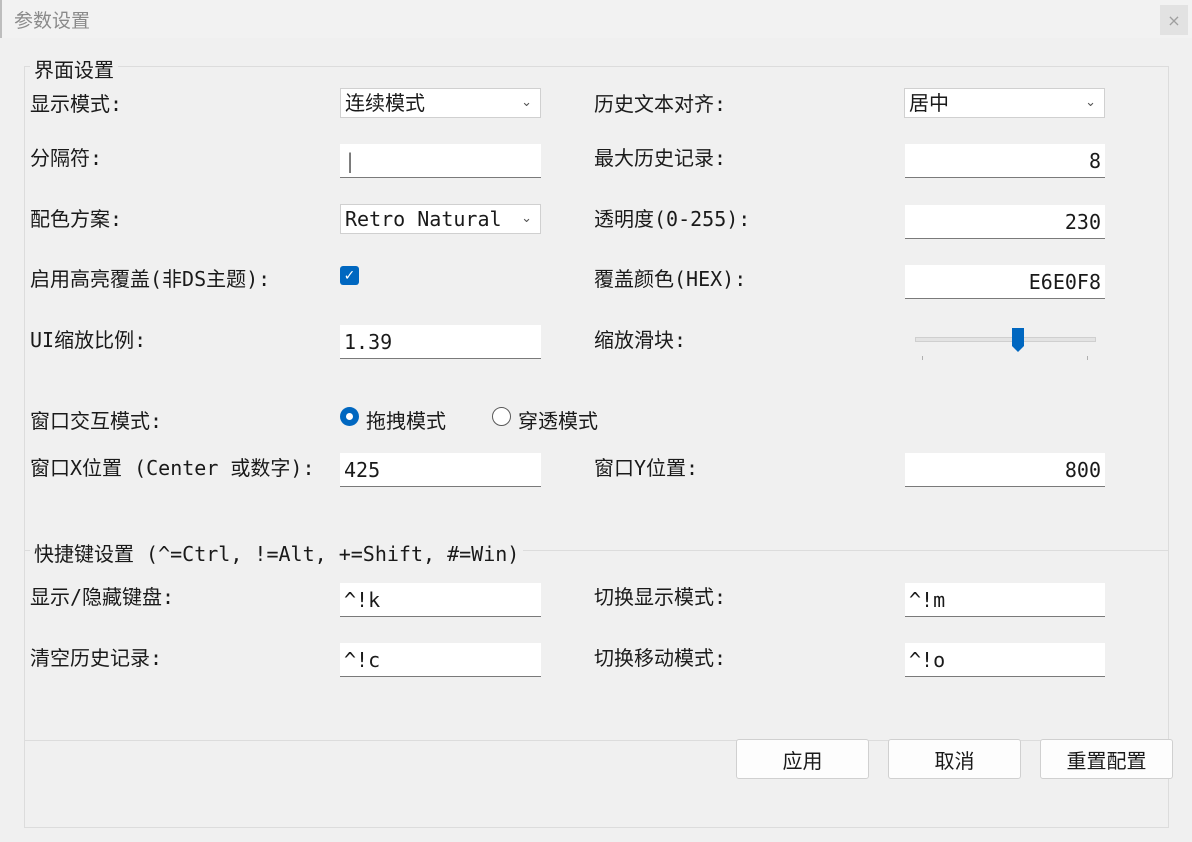 The height and width of the screenshot is (842, 1192). What do you see at coordinates (440, 470) in the screenshot?
I see `window-x-input: 425` at bounding box center [440, 470].